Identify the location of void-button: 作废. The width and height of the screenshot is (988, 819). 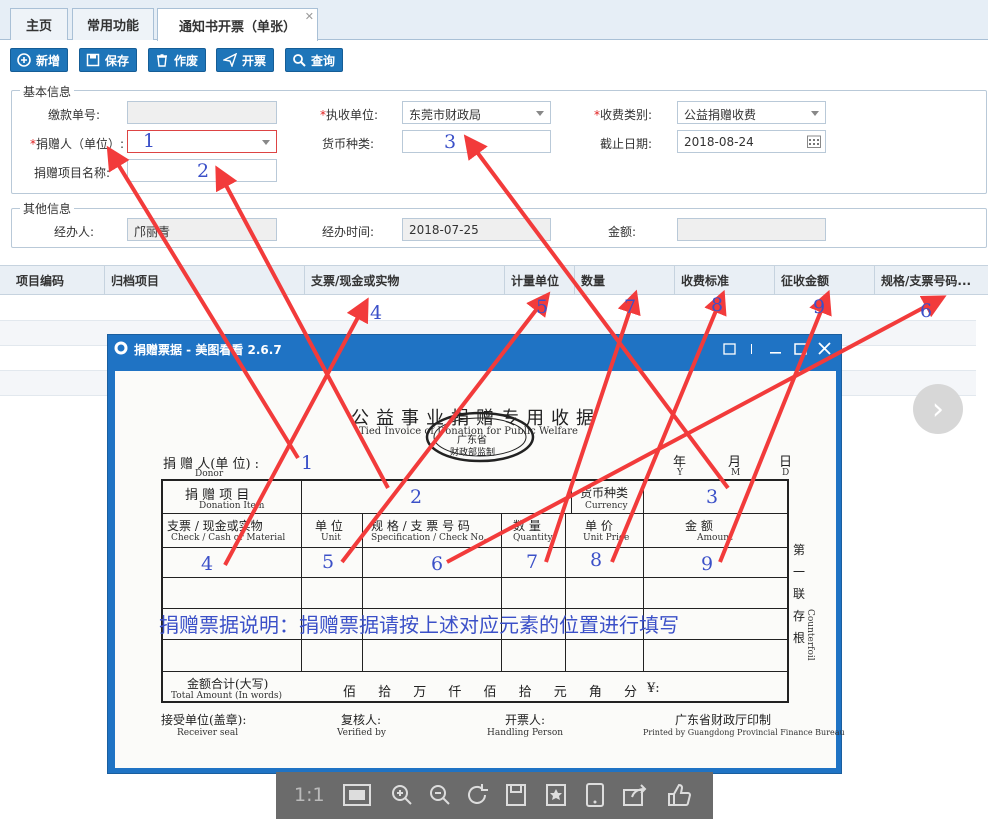
(177, 60).